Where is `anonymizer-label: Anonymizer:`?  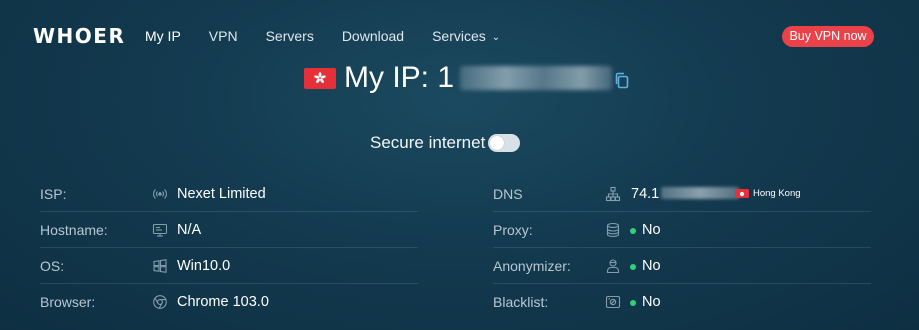 anonymizer-label: Anonymizer: is located at coordinates (532, 266).